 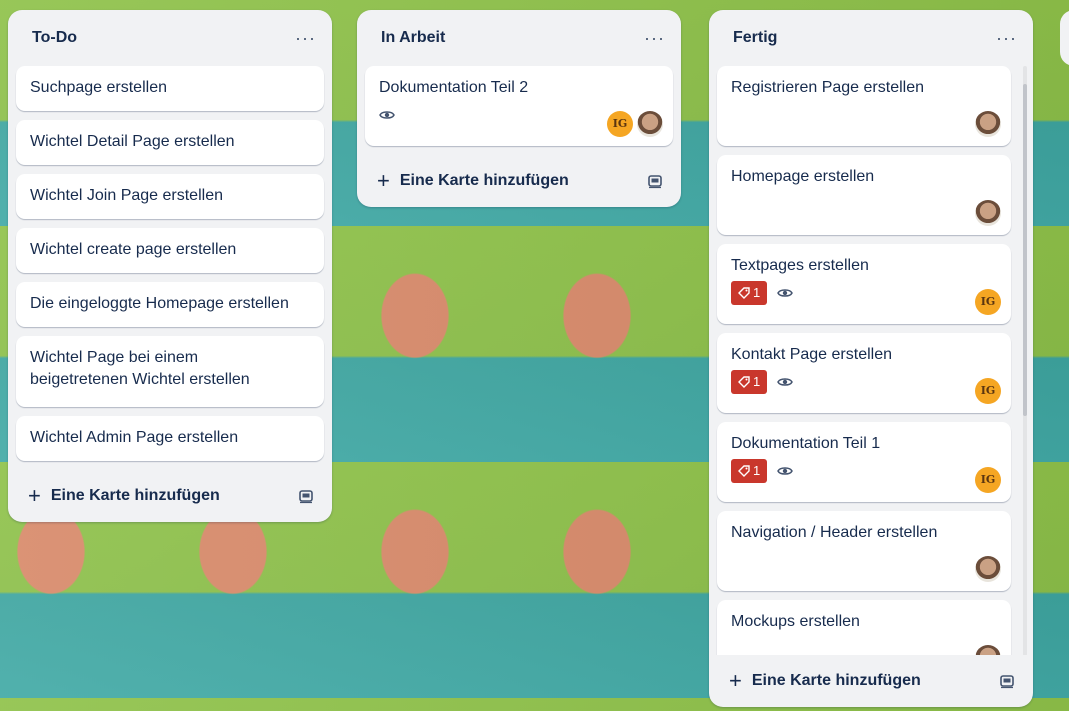 I want to click on card-title: Wichtel Detail Page erstellen, so click(x=132, y=141).